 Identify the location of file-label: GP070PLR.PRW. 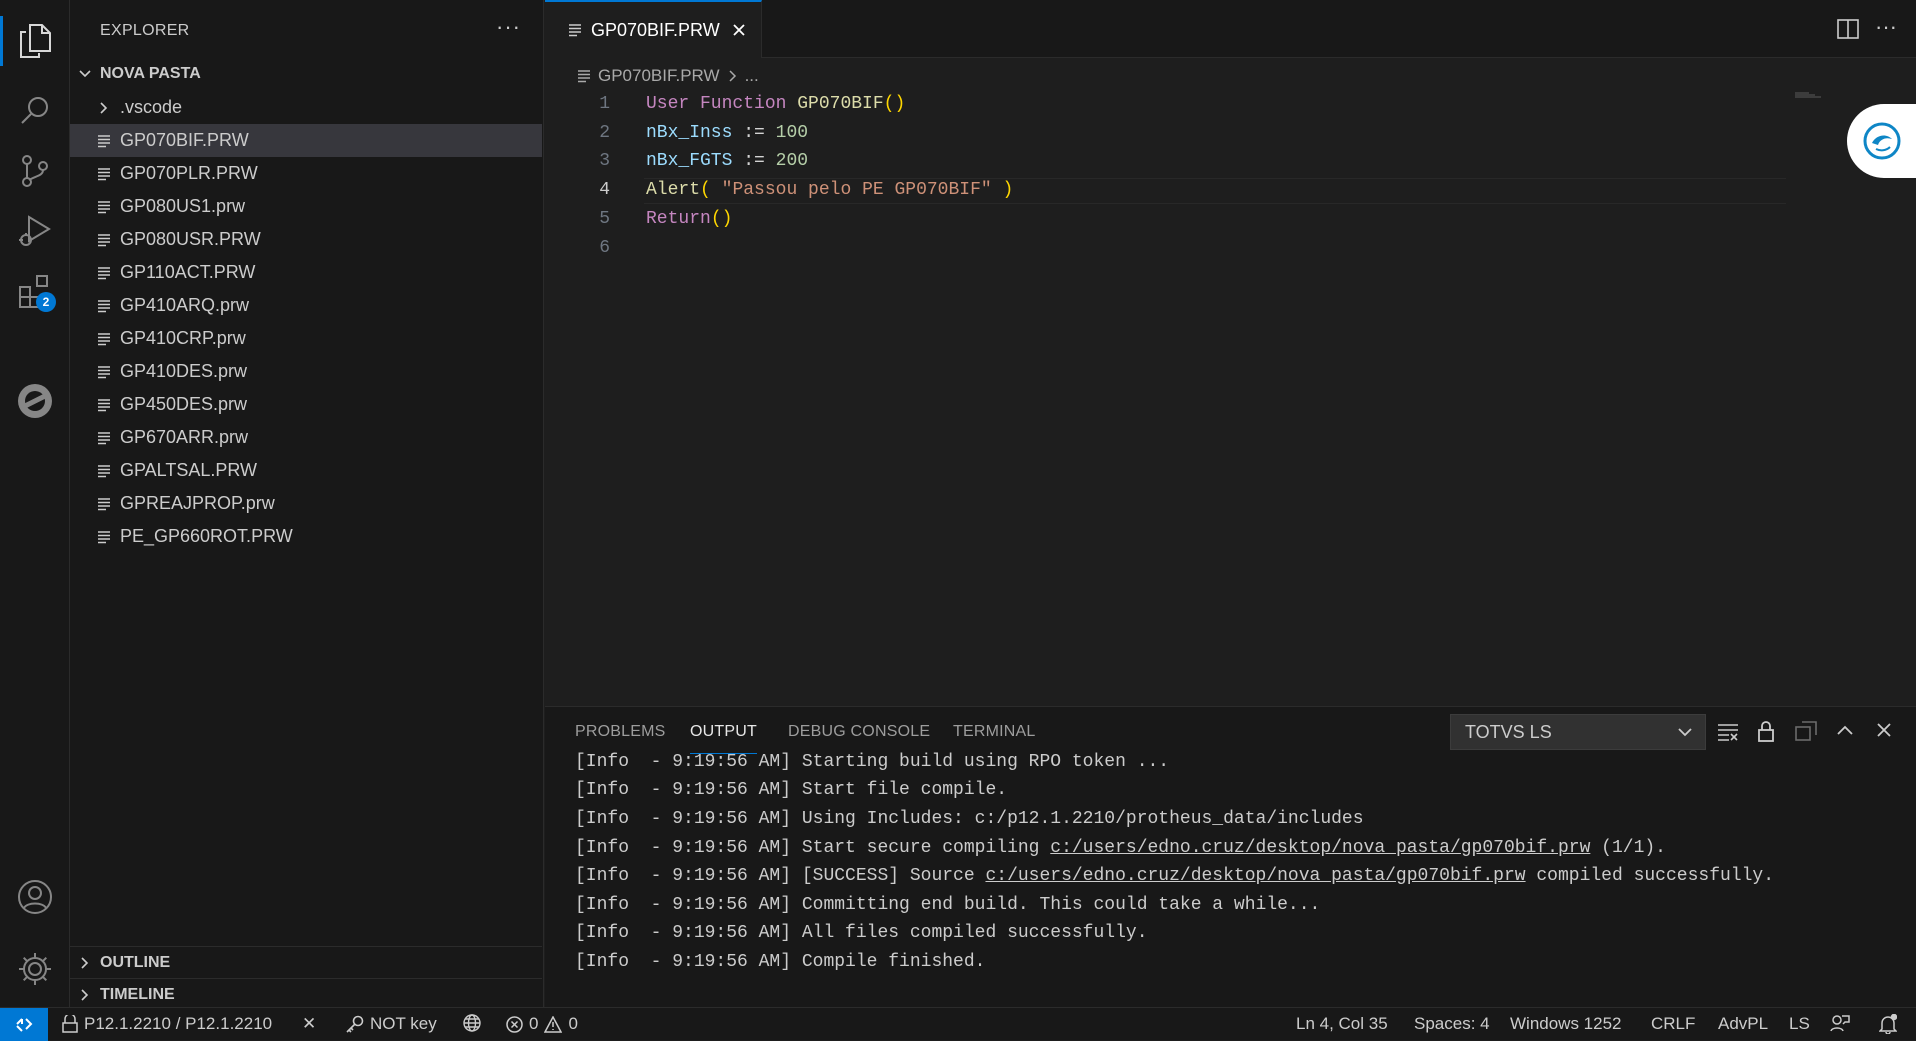
(189, 173).